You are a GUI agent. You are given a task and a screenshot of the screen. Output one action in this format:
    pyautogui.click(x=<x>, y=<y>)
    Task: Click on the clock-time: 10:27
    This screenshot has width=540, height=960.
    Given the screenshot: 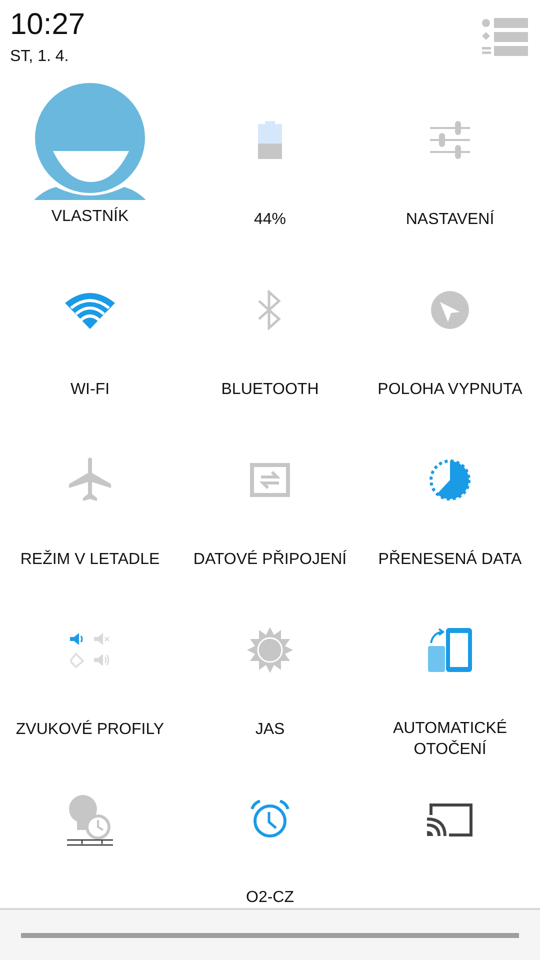 What is the action you would take?
    pyautogui.click(x=48, y=25)
    